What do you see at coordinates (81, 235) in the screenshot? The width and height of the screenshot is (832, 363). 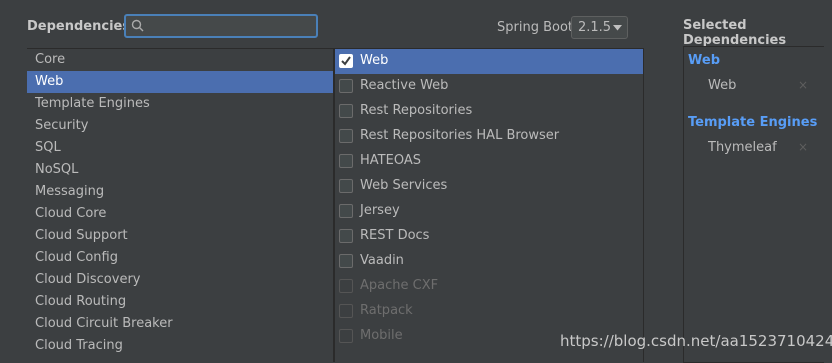 I see `category-label: Cloud Support` at bounding box center [81, 235].